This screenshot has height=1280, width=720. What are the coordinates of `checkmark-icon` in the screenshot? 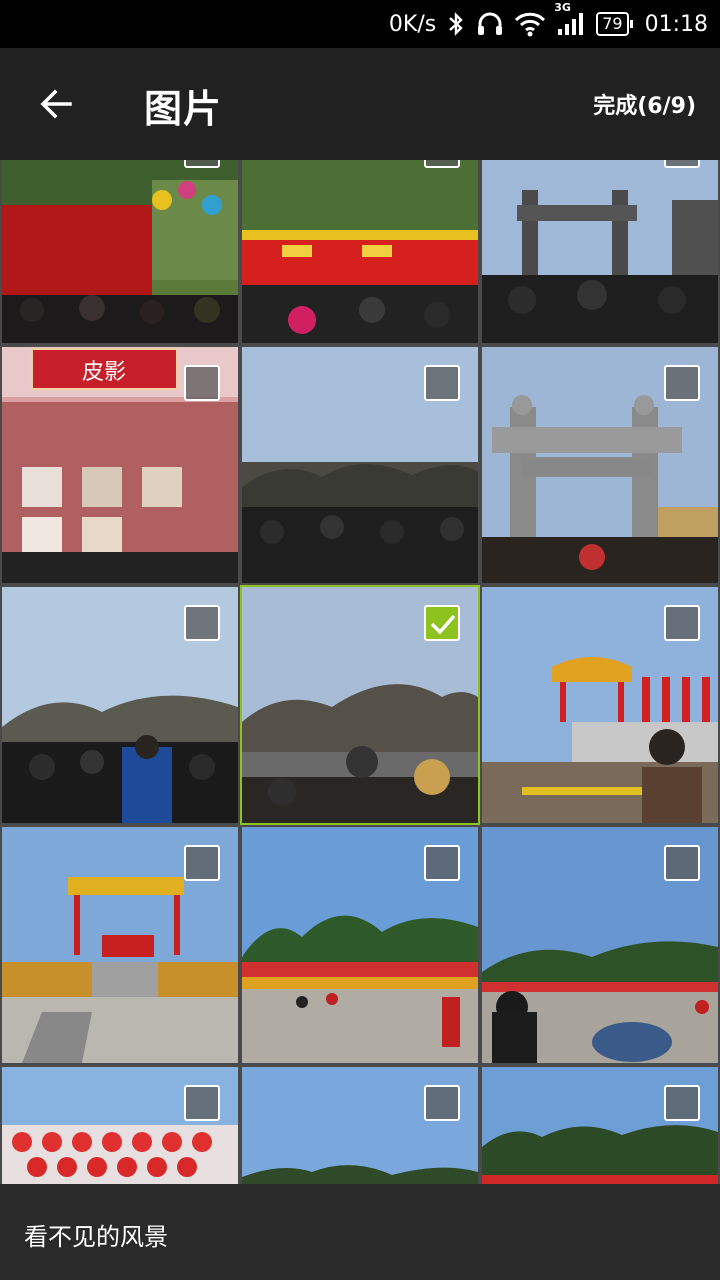 It's located at (443, 624).